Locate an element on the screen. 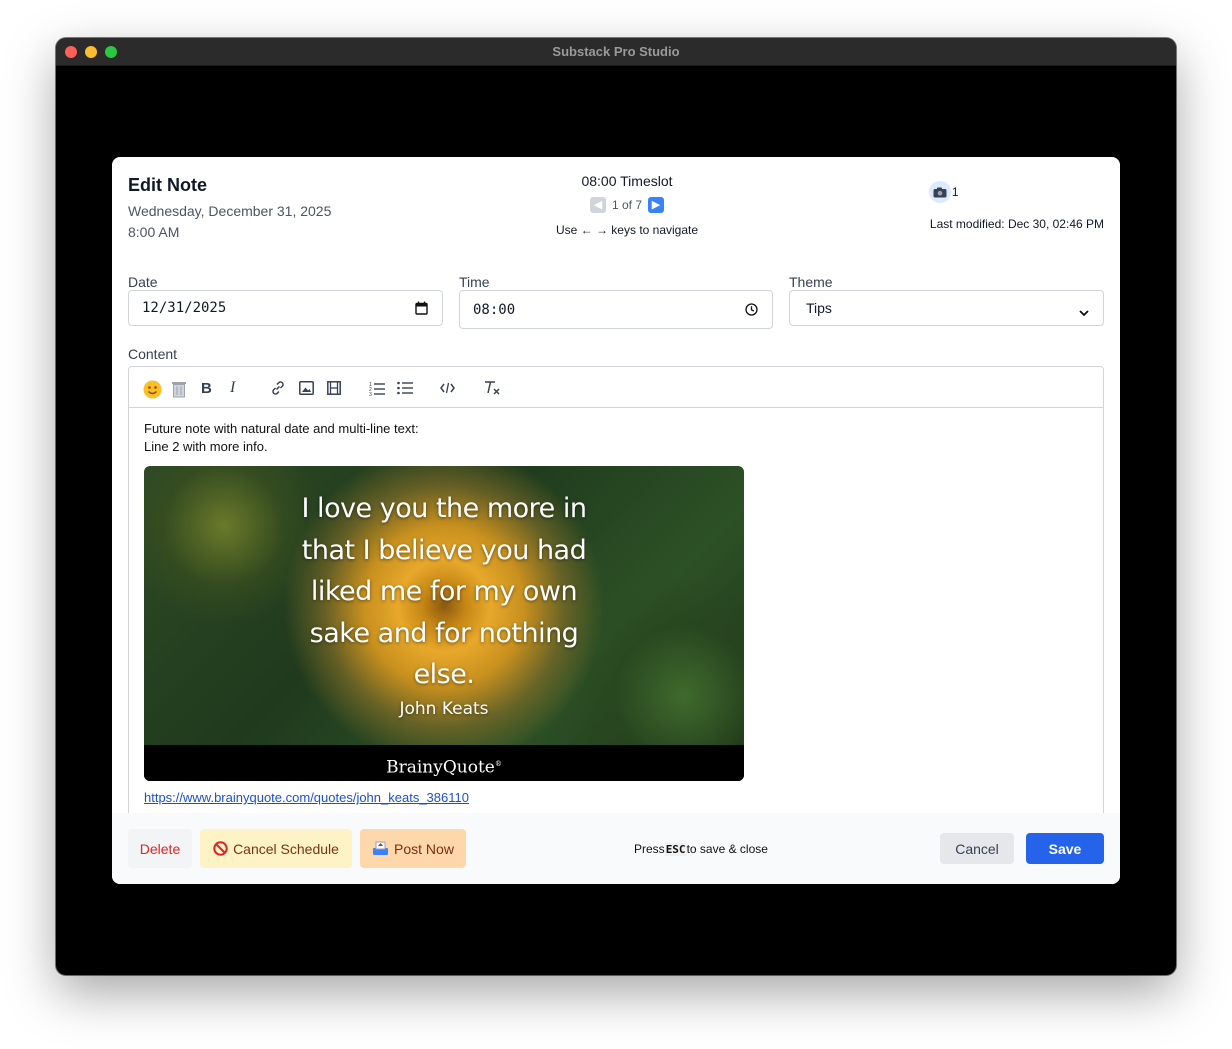 Image resolution: width=1232 pixels, height=1049 pixels. svg-text: 3 is located at coordinates (370, 394).